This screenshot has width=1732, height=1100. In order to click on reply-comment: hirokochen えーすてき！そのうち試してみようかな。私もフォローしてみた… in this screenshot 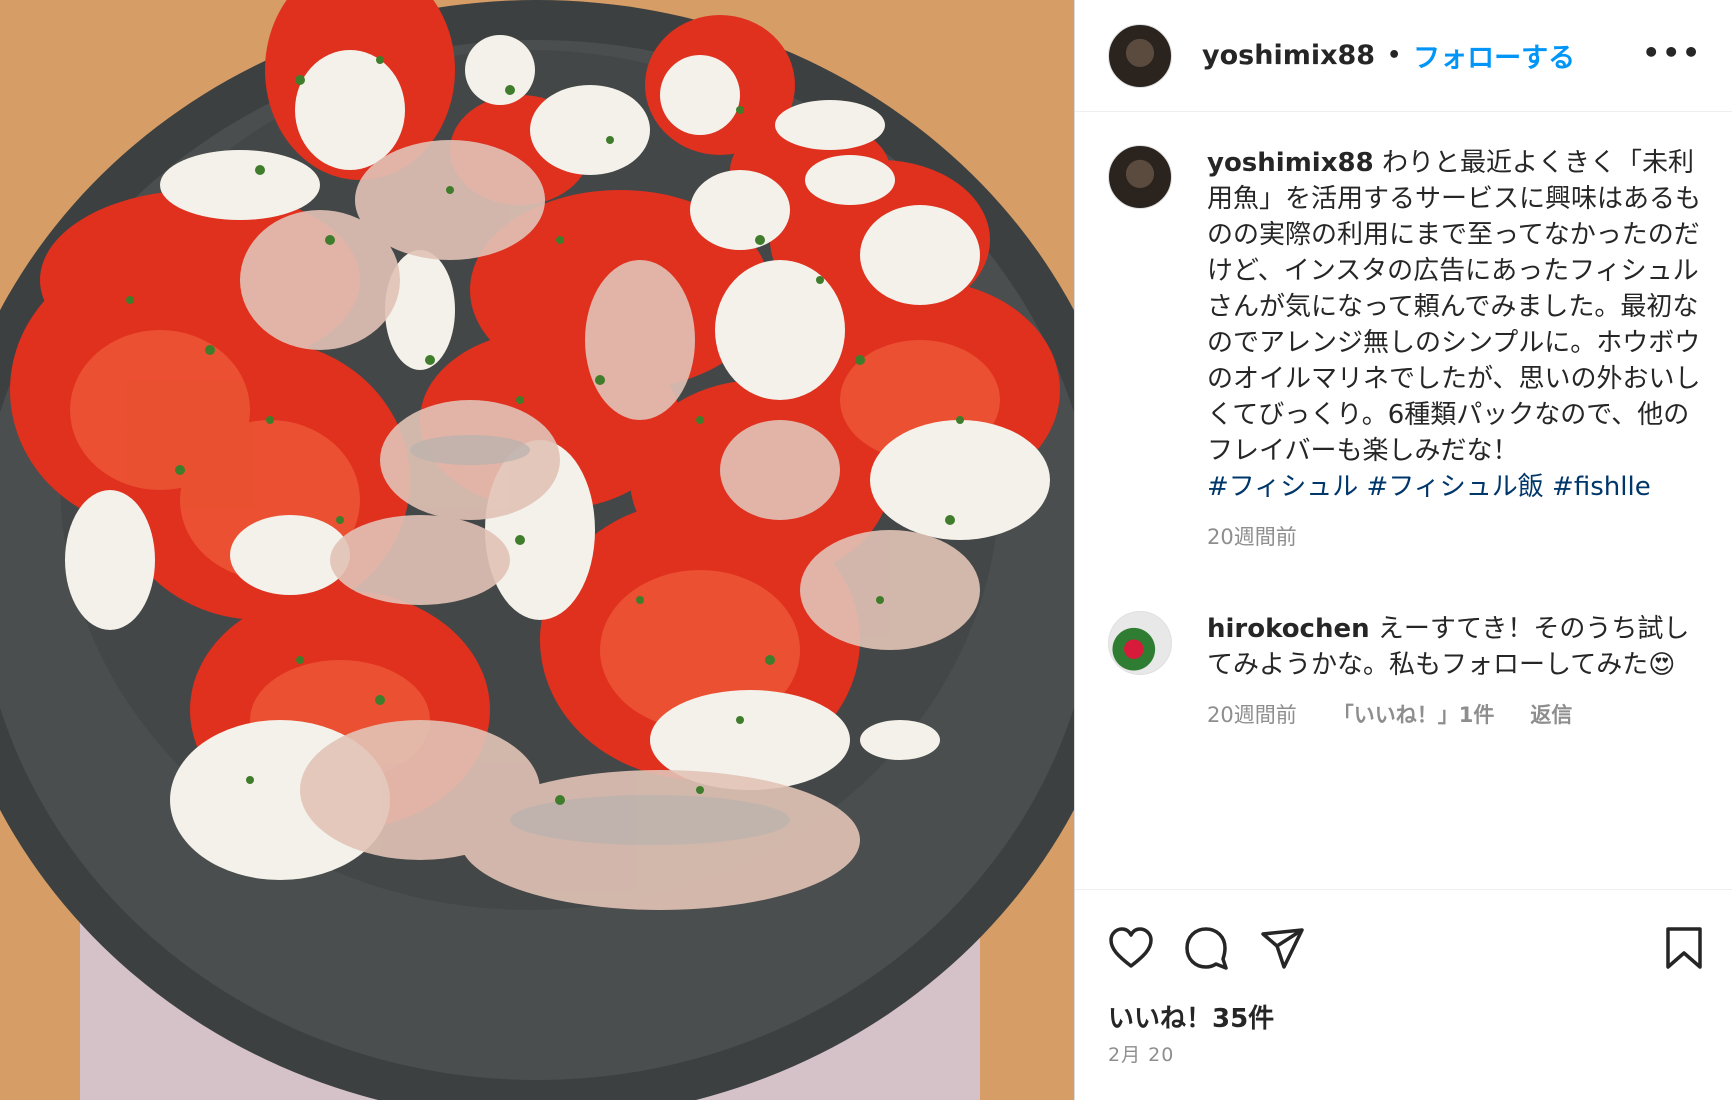, I will do `click(1408, 672)`.